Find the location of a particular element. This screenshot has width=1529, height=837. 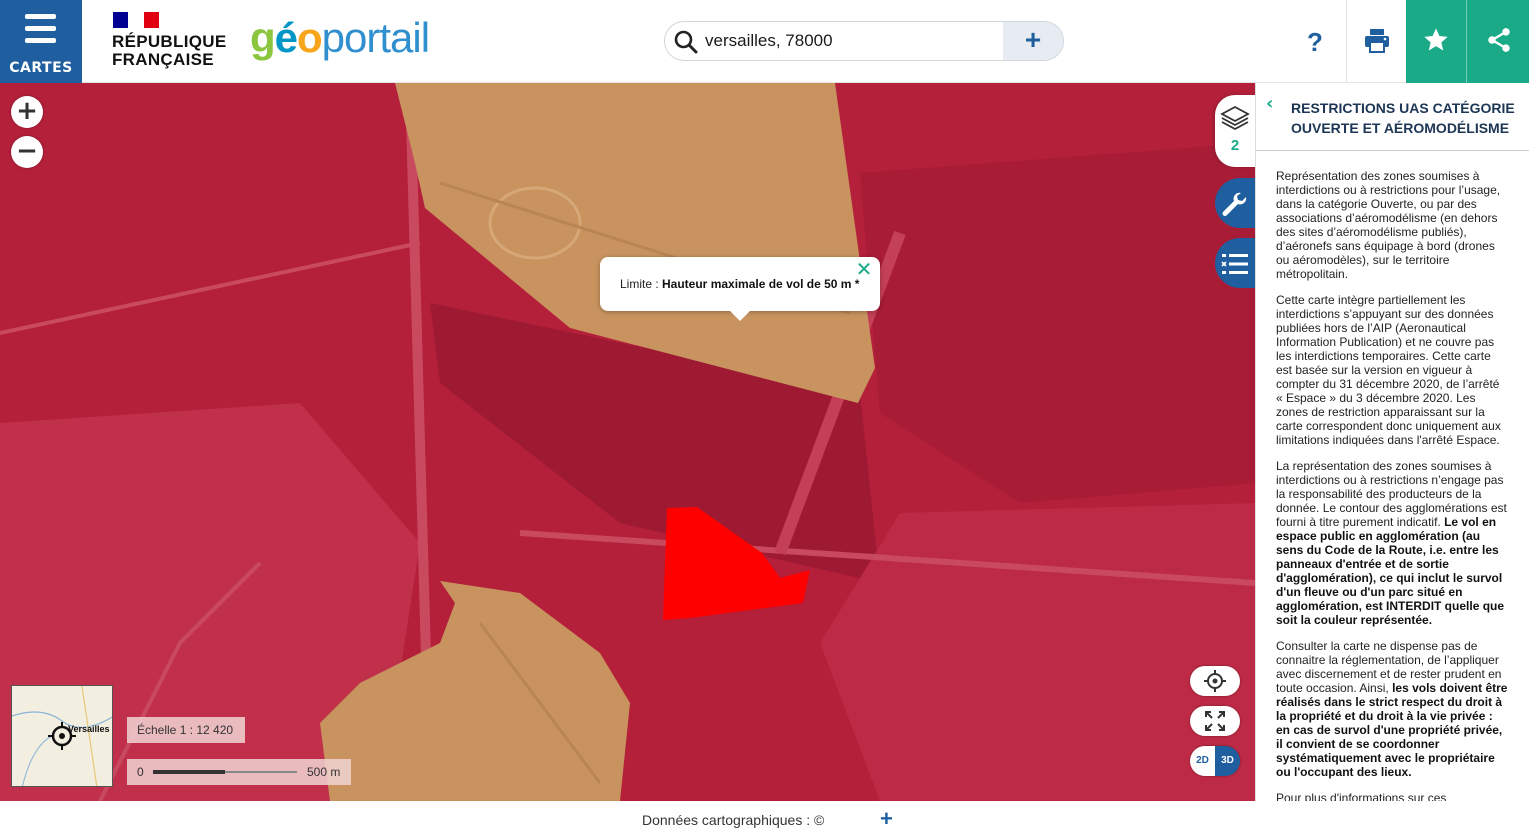

crosshair-icon is located at coordinates (1215, 681).